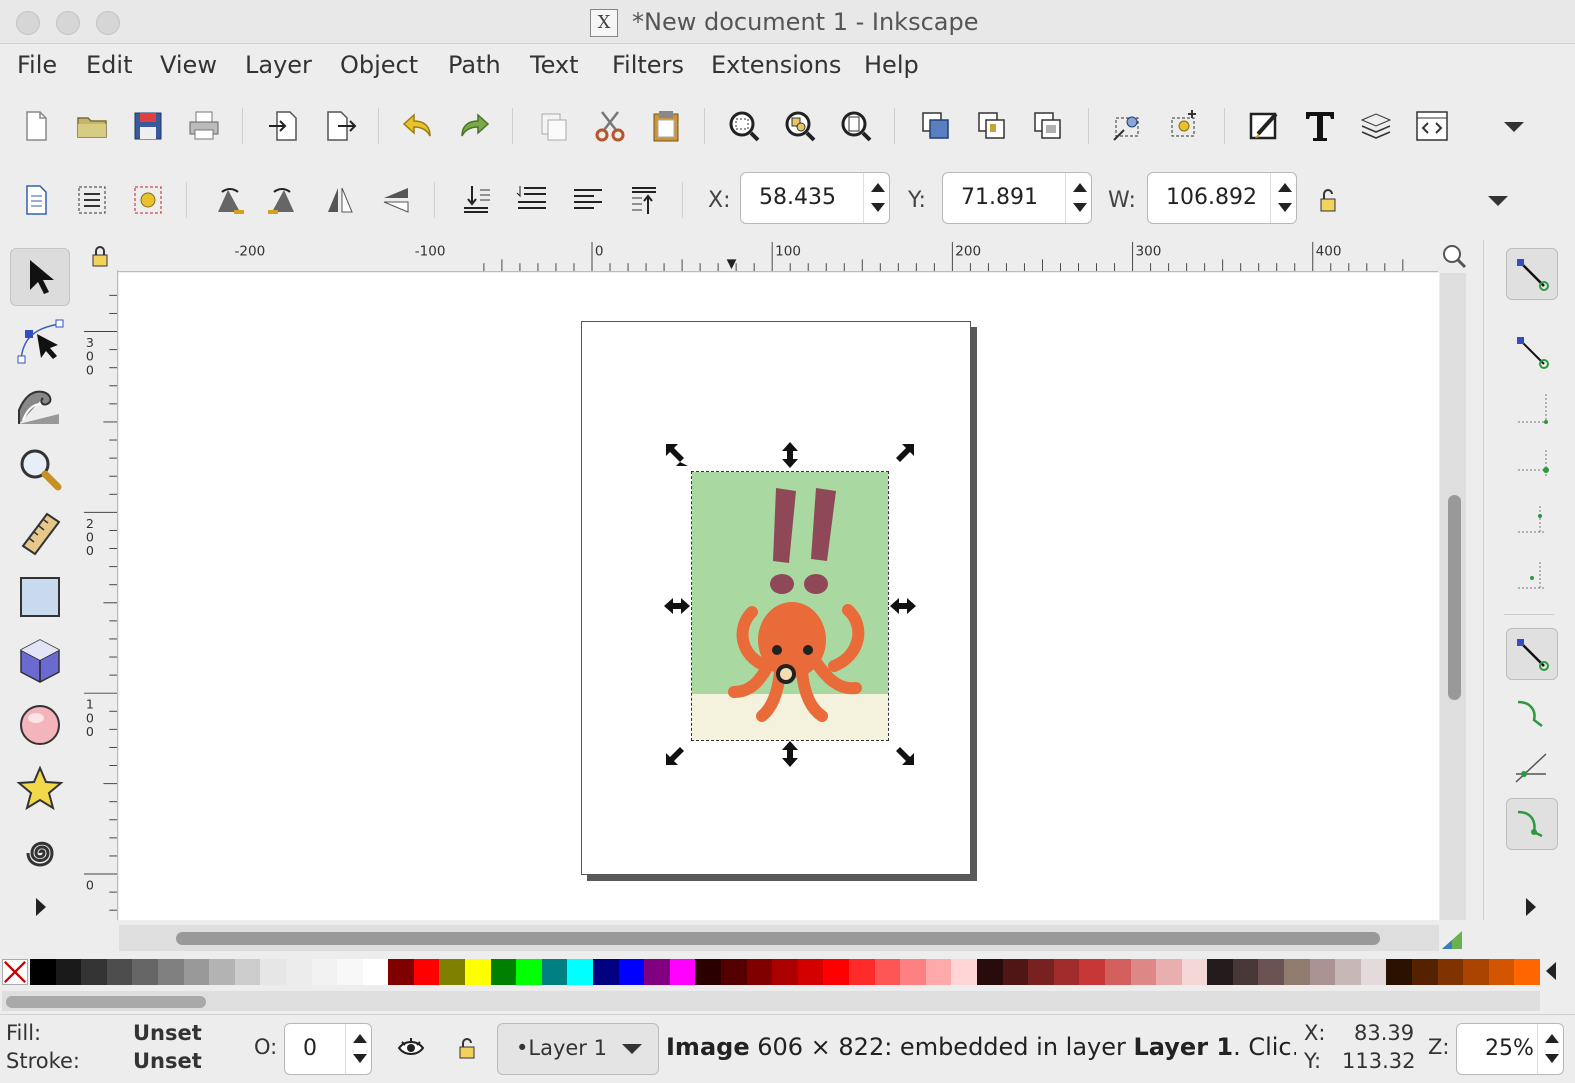  I want to click on new-document-icon, so click(36, 126).